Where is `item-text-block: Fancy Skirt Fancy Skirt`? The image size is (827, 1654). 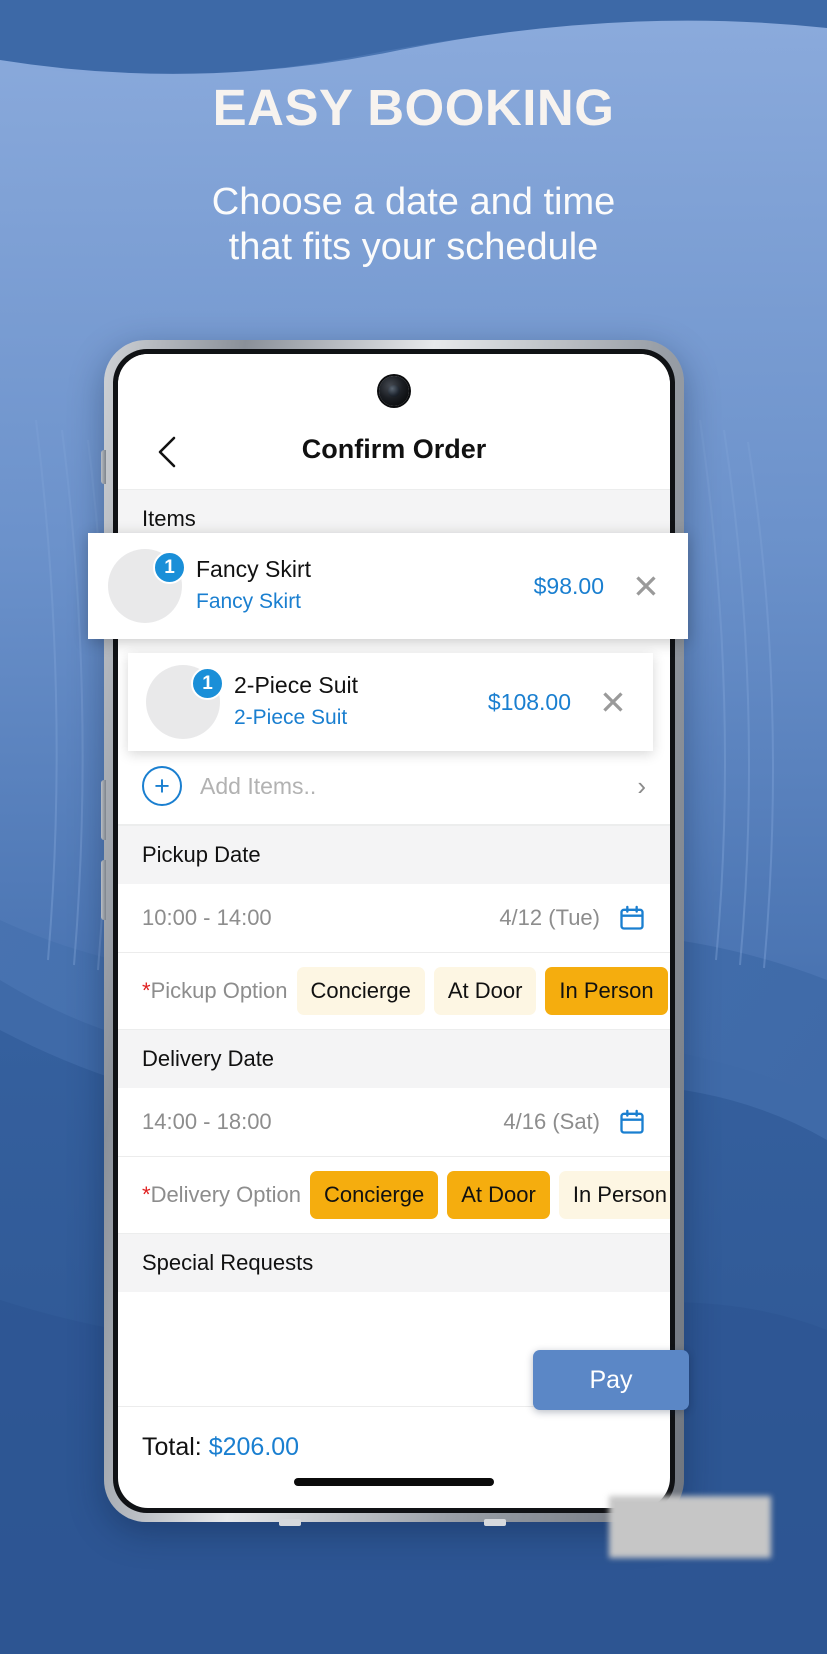
item-text-block: Fancy Skirt Fancy Skirt is located at coordinates (358, 586).